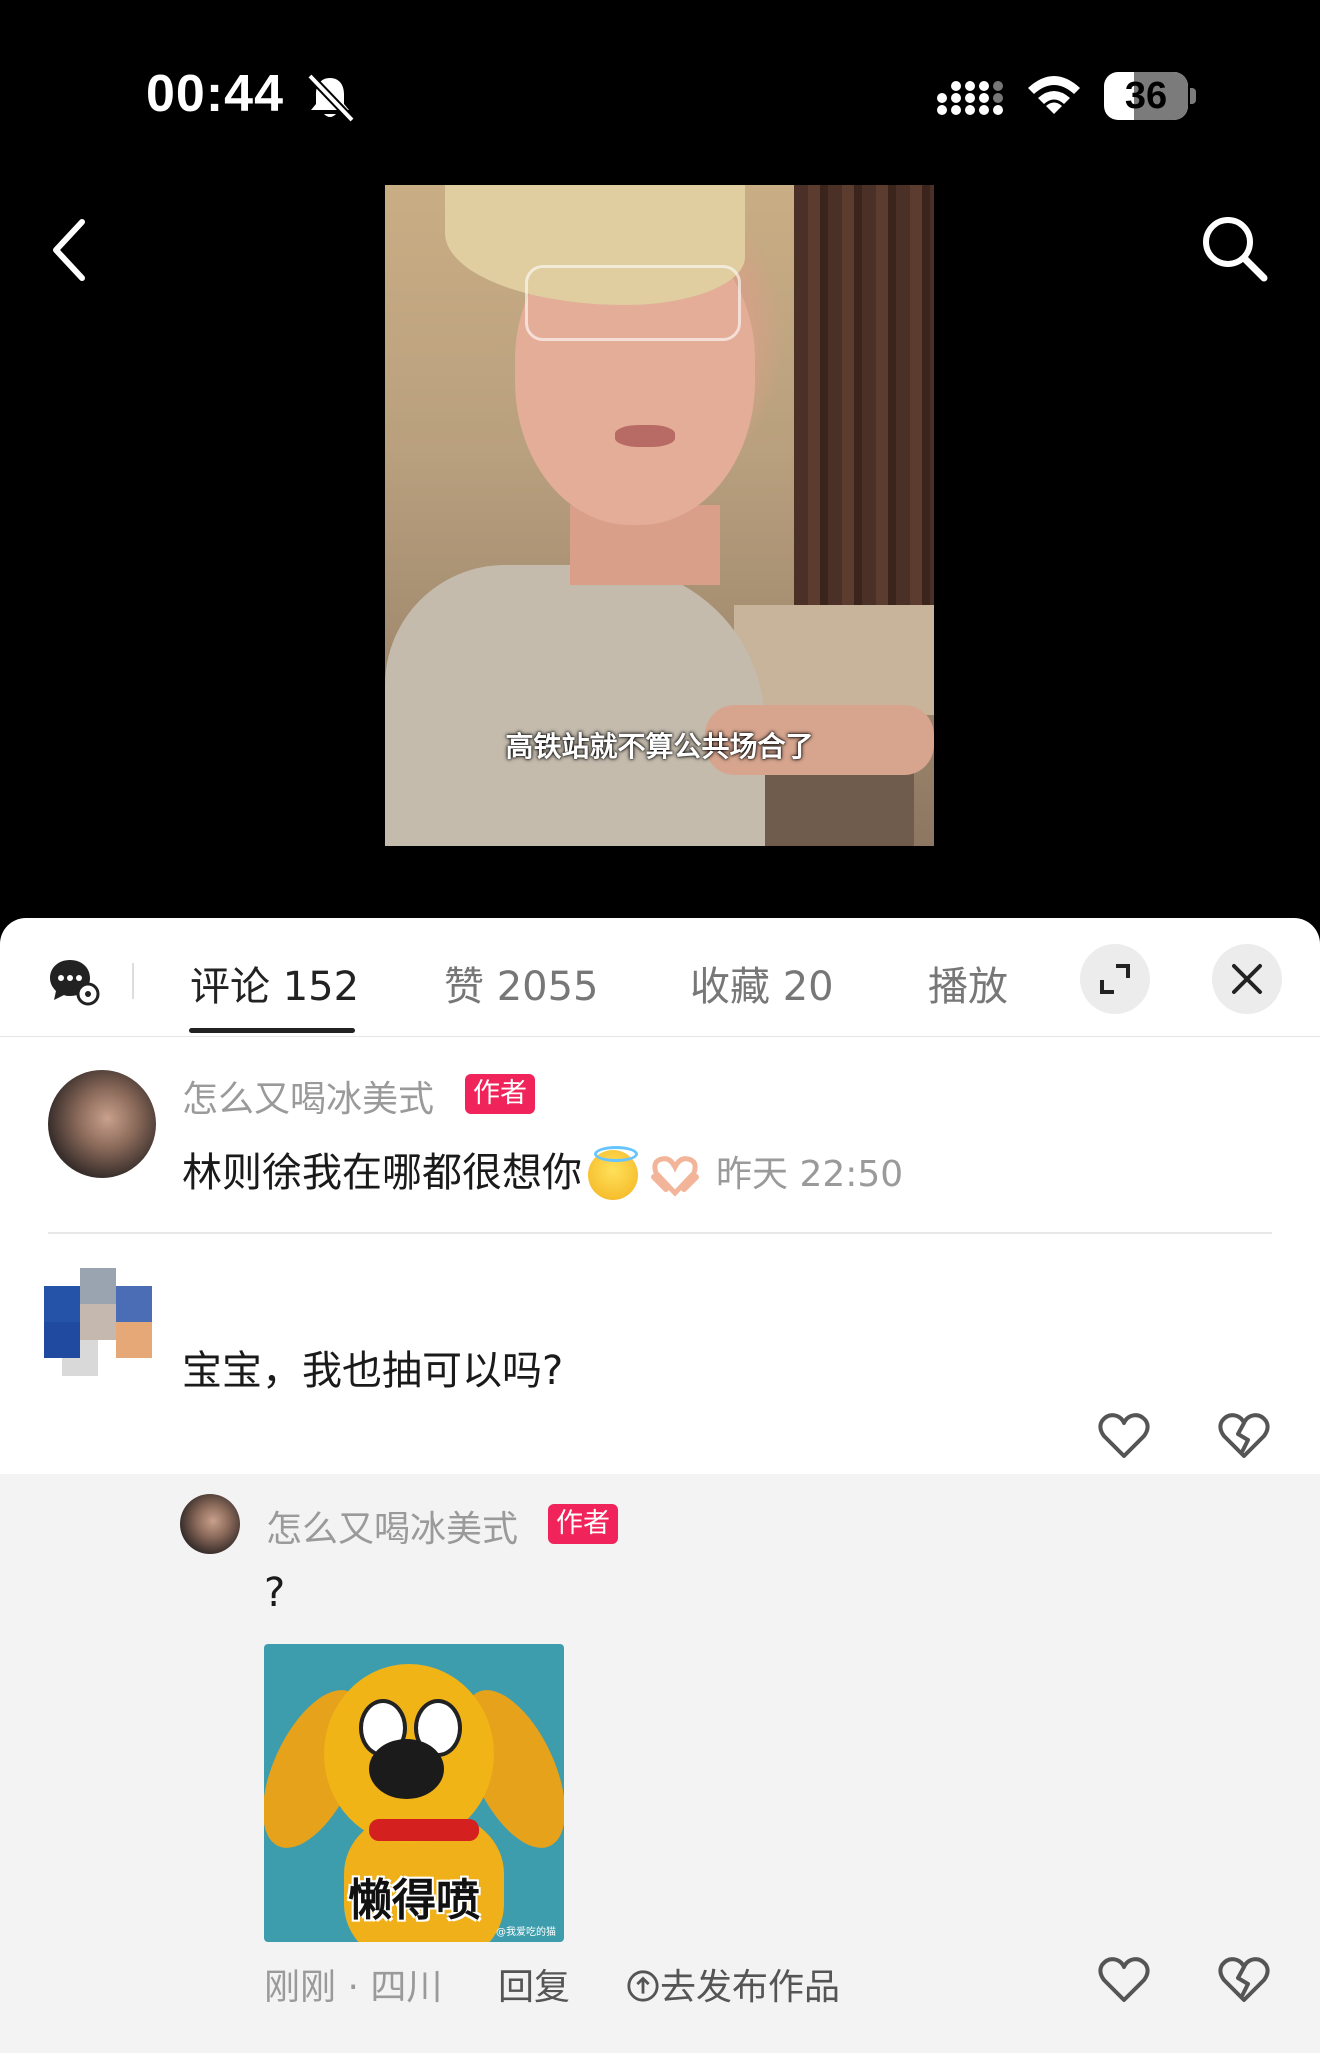 This screenshot has width=1320, height=2053. I want to click on angel-emoji-icon, so click(613, 1173).